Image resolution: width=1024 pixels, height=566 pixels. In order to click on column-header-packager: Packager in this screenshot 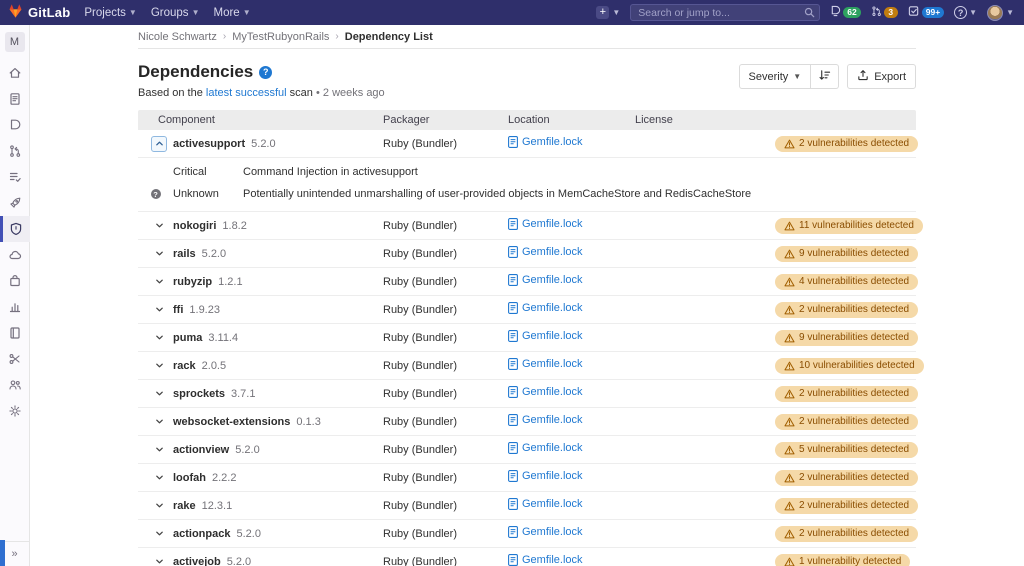, I will do `click(406, 120)`.